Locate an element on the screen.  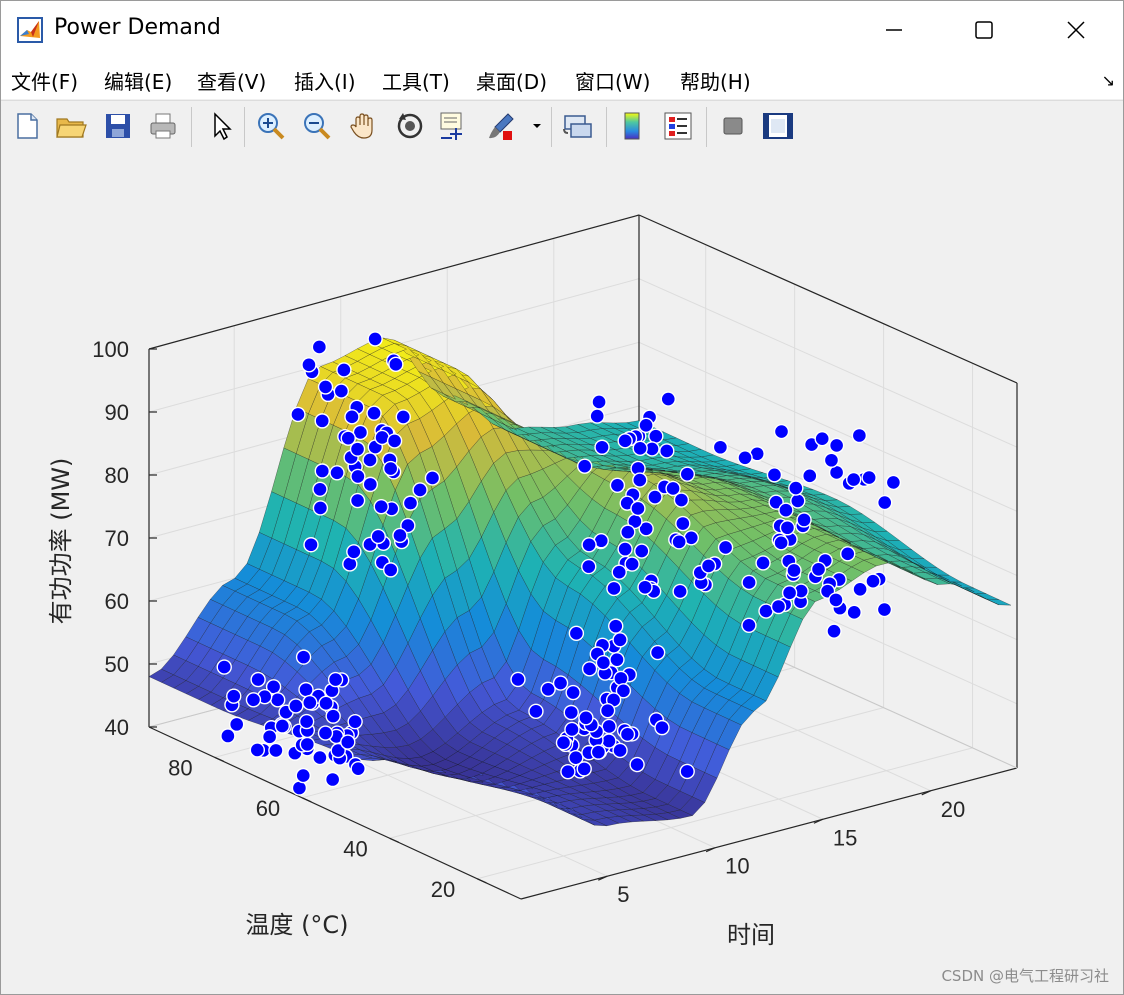
z-tick-label: 60 is located at coordinates (117, 601).